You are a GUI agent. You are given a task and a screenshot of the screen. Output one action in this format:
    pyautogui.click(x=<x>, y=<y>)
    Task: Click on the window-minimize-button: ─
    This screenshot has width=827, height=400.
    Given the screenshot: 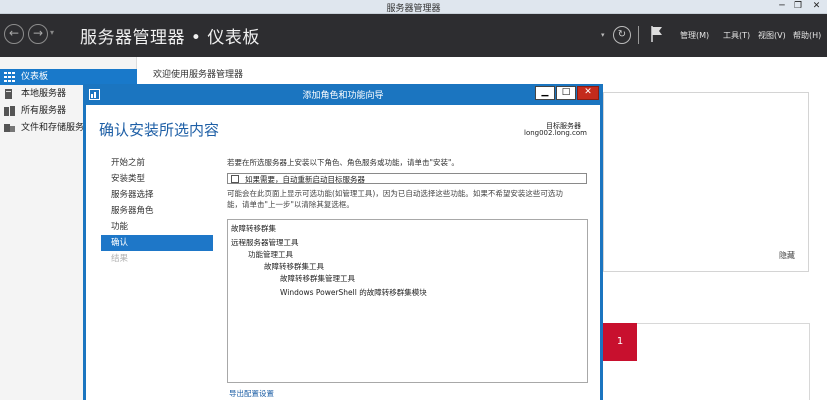 What is the action you would take?
    pyautogui.click(x=782, y=6)
    